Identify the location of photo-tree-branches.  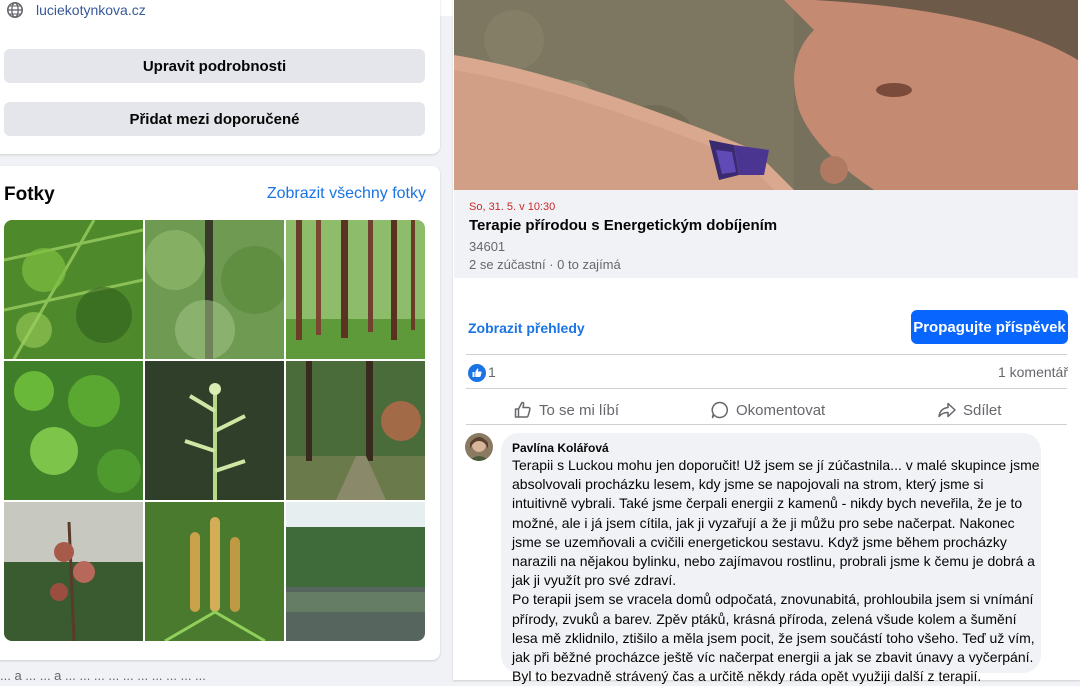
(214, 289).